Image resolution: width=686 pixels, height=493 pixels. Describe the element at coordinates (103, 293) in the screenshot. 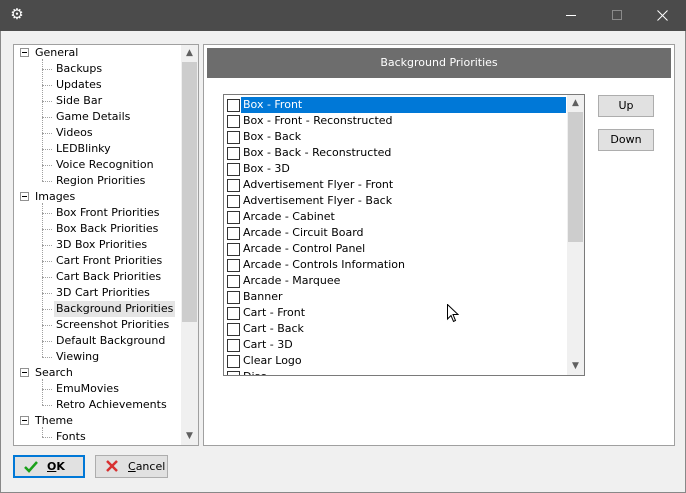

I see `tree-item: 3D Cart Priorities` at that location.